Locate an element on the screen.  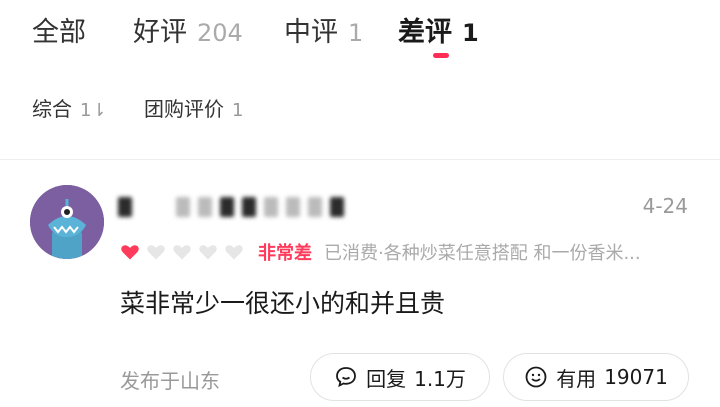
reply-button: 回复 1.1万 is located at coordinates (400, 377).